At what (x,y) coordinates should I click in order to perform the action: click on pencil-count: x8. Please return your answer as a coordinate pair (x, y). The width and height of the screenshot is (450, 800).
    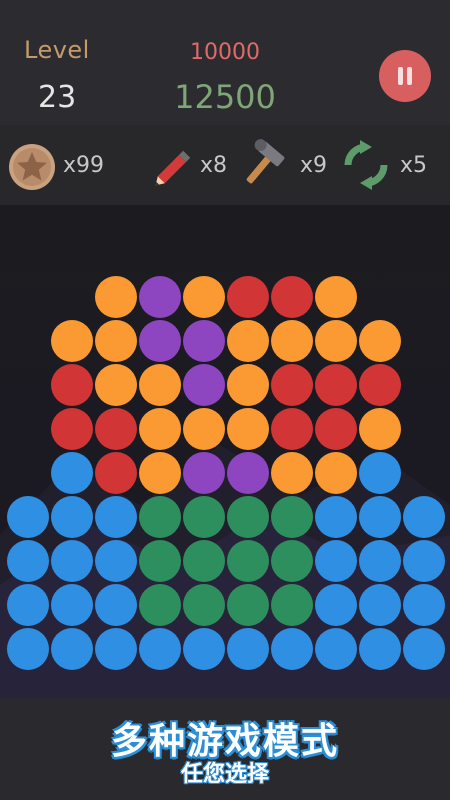
    Looking at the image, I should click on (214, 165).